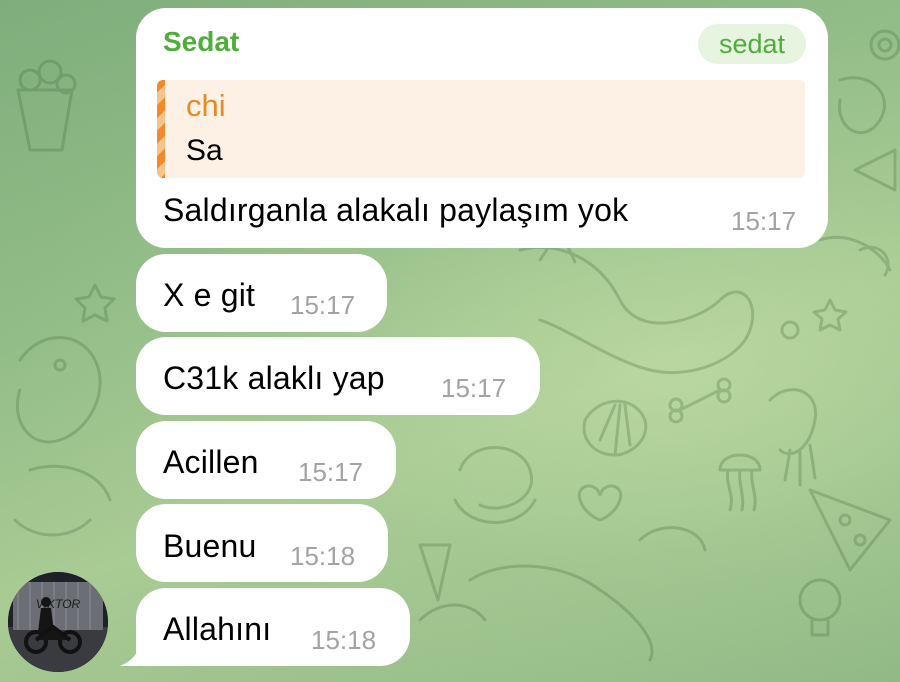  I want to click on avatar-photo-icon: VIKTOR, so click(58, 622).